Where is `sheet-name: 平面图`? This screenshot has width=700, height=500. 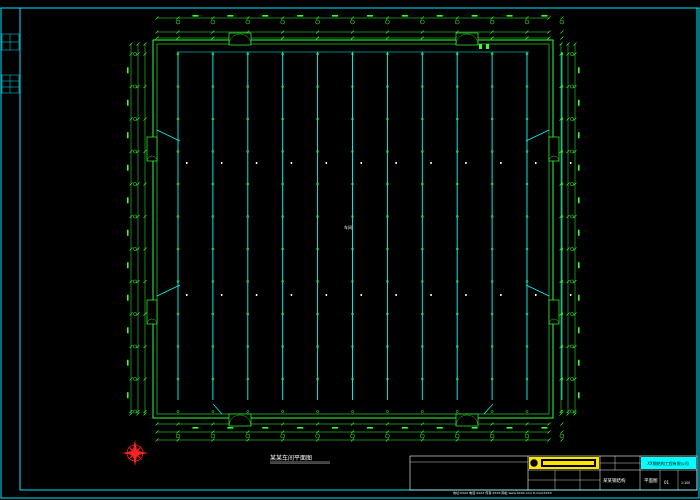
sheet-name: 平面图 is located at coordinates (651, 481).